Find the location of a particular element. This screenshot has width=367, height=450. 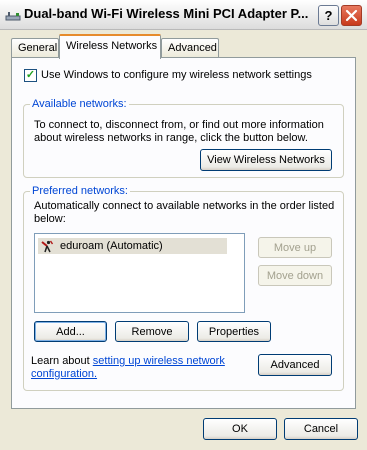

preferred-networks-list: eduroam (Automatic) is located at coordinates (139, 273).